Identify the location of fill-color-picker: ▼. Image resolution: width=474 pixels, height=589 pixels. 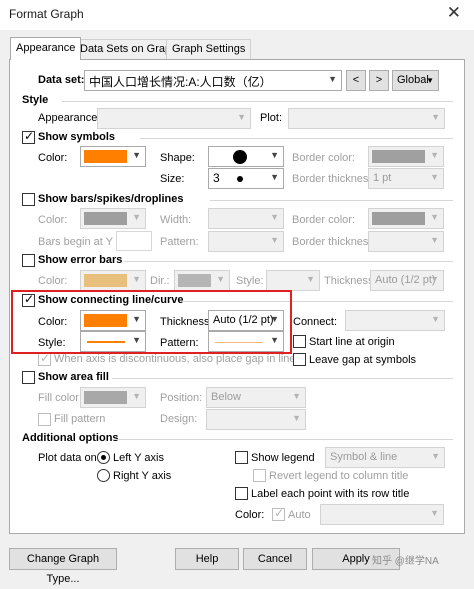
(113, 397).